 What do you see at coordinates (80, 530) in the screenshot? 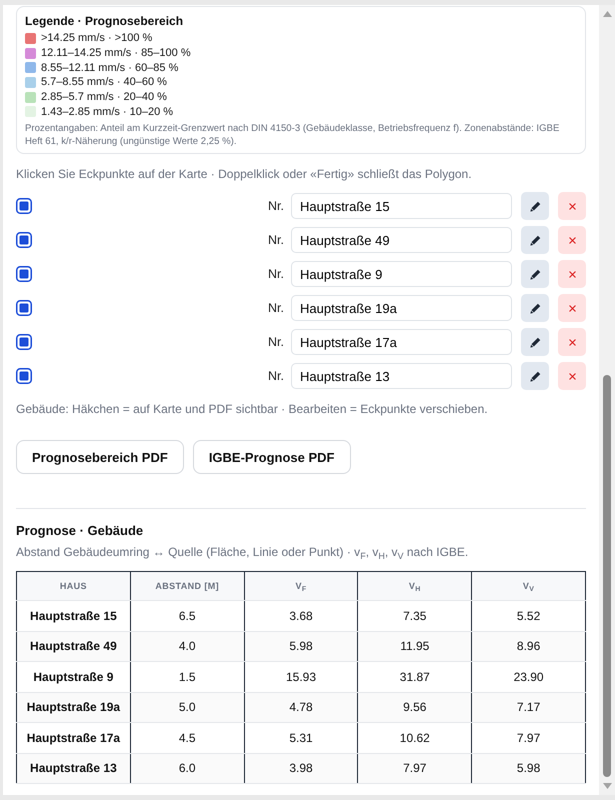
I see `section-title: Prognose · Gebäude` at bounding box center [80, 530].